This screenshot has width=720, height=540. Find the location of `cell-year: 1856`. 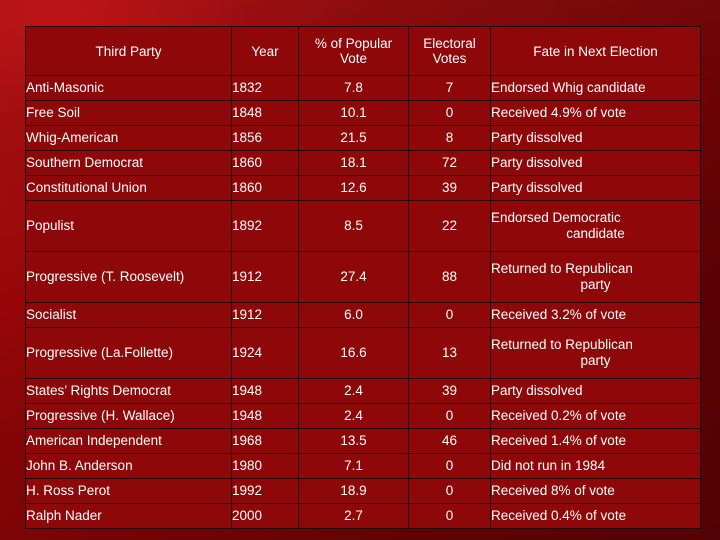

cell-year: 1856 is located at coordinates (265, 138).